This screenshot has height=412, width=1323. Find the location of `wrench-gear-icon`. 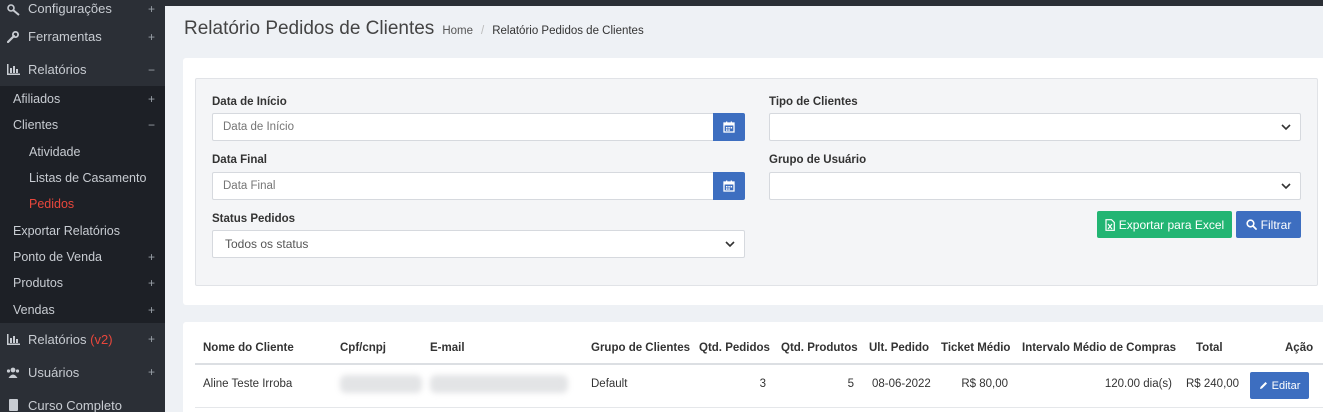

wrench-gear-icon is located at coordinates (13, 10).